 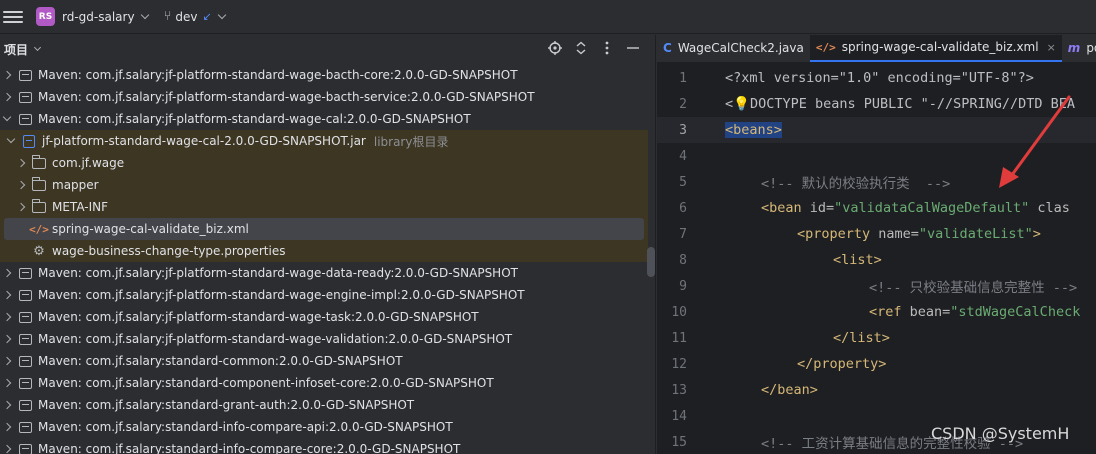 I want to click on tree-row-package: com.jf.wage, so click(x=324, y=163).